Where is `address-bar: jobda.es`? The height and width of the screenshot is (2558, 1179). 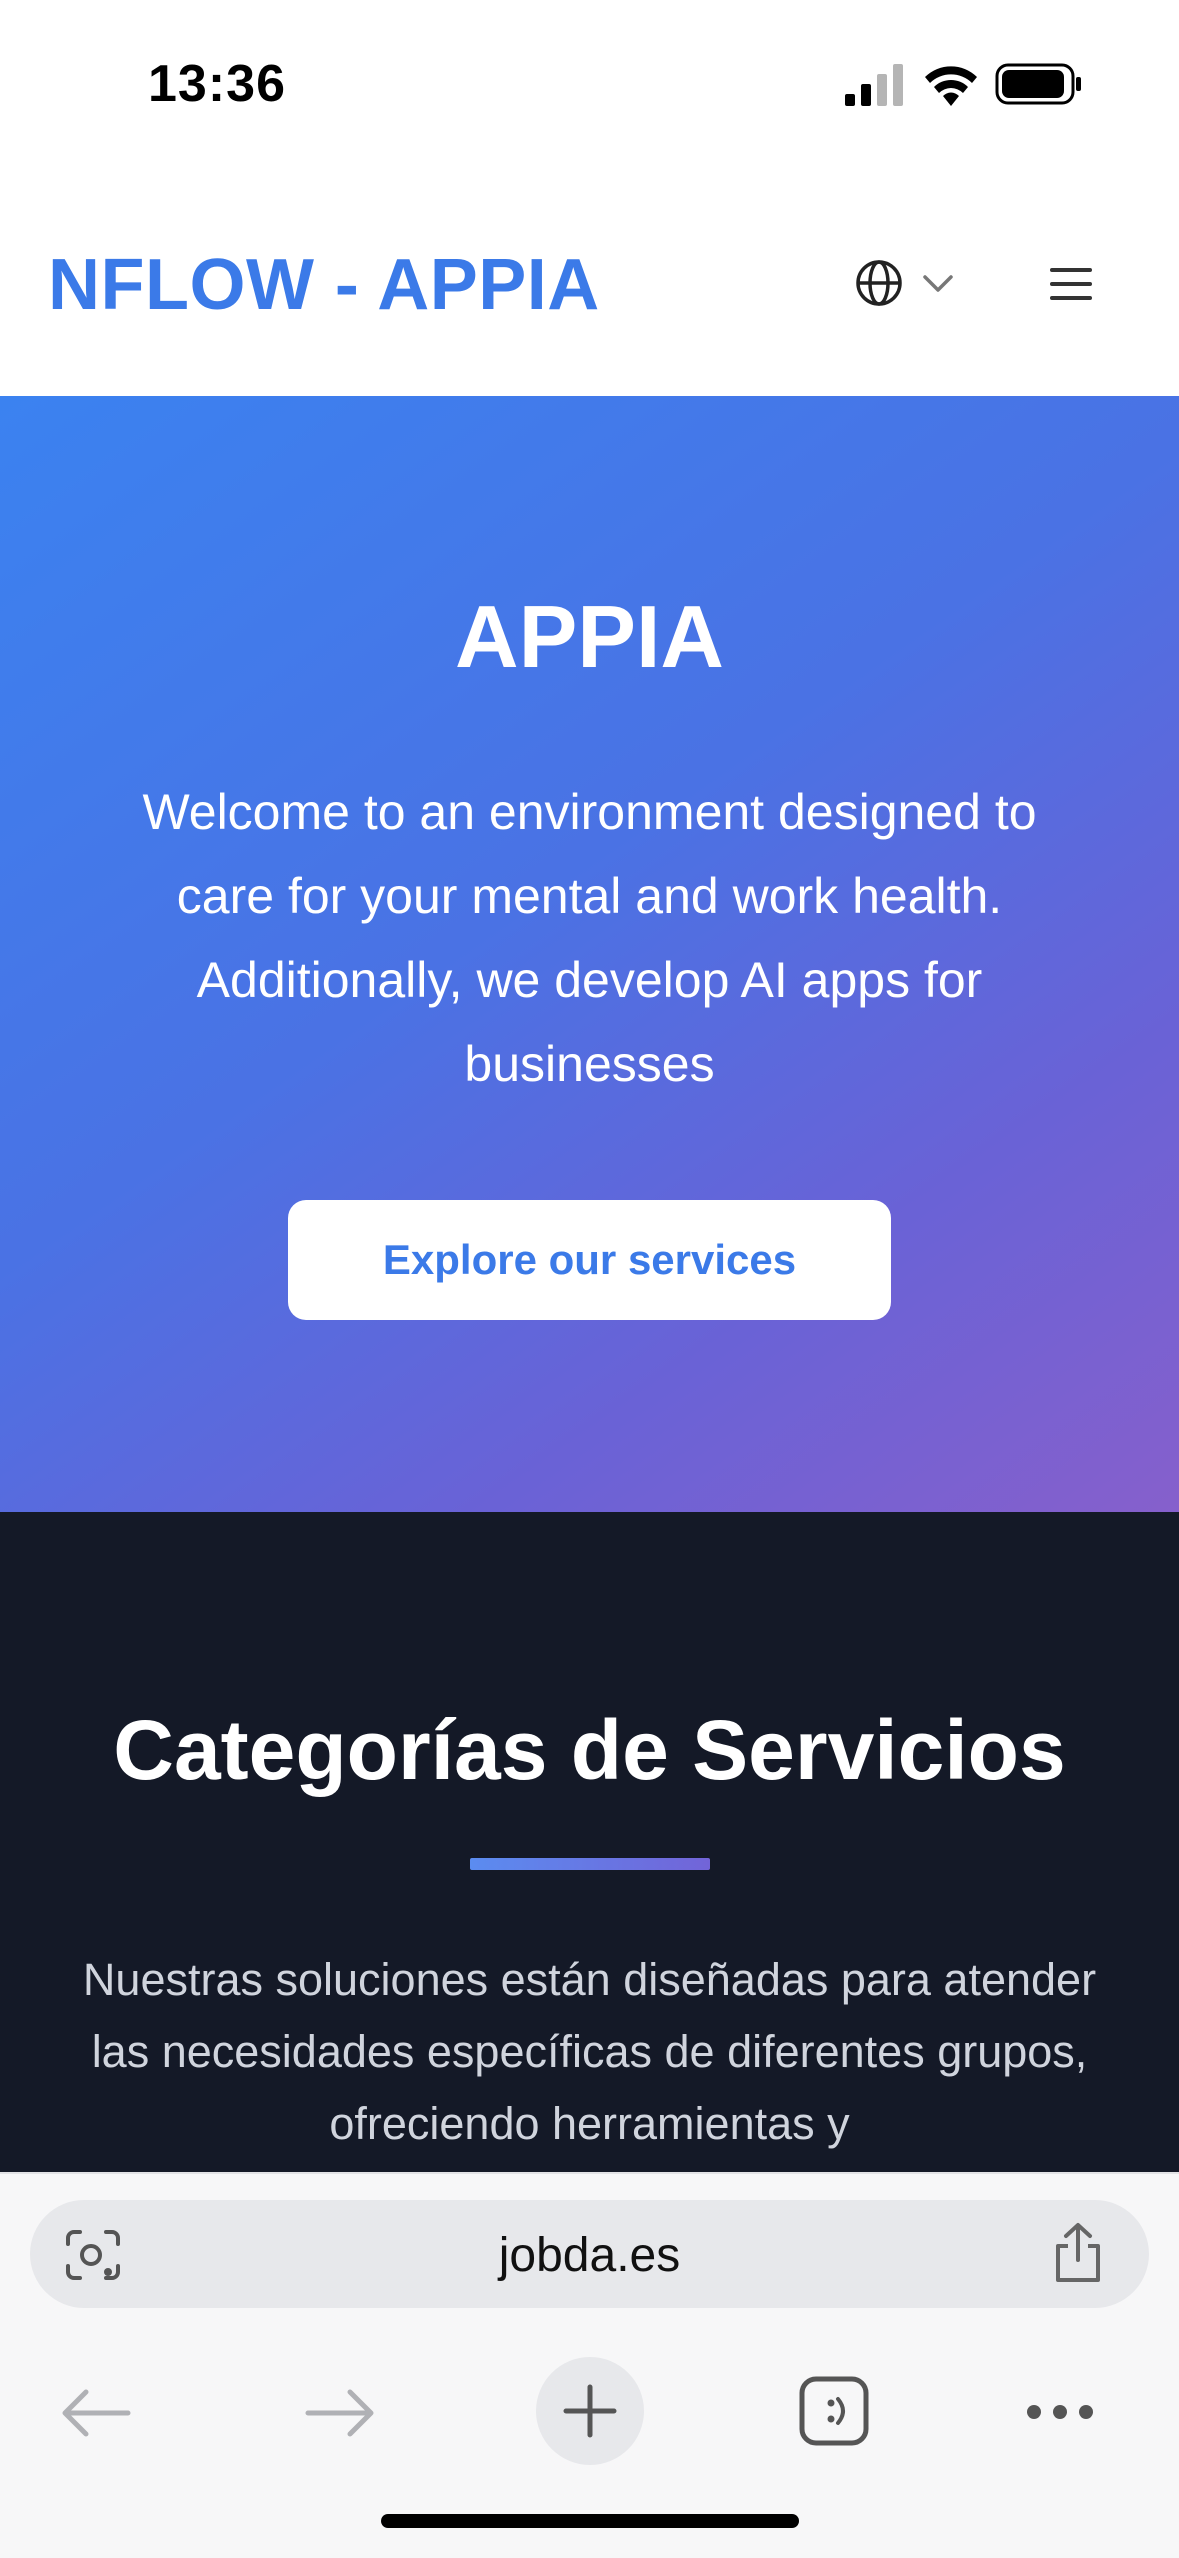
address-bar: jobda.es is located at coordinates (589, 2254).